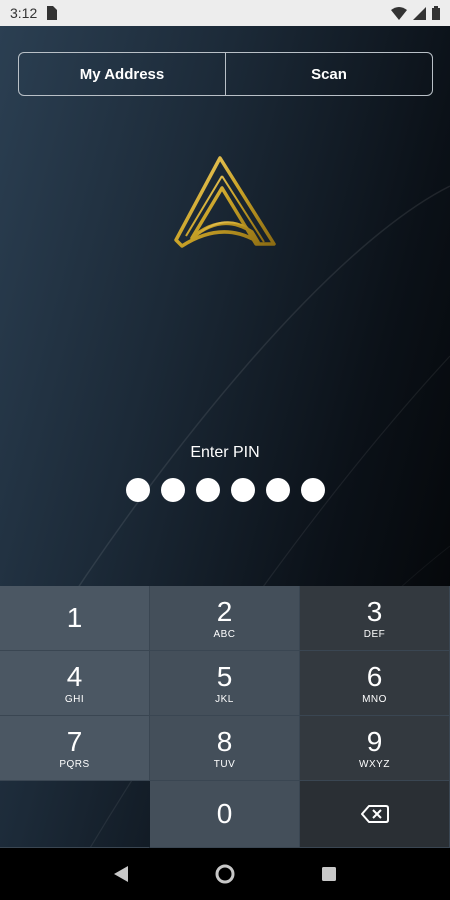  Describe the element at coordinates (225, 202) in the screenshot. I see `app-logo` at that location.